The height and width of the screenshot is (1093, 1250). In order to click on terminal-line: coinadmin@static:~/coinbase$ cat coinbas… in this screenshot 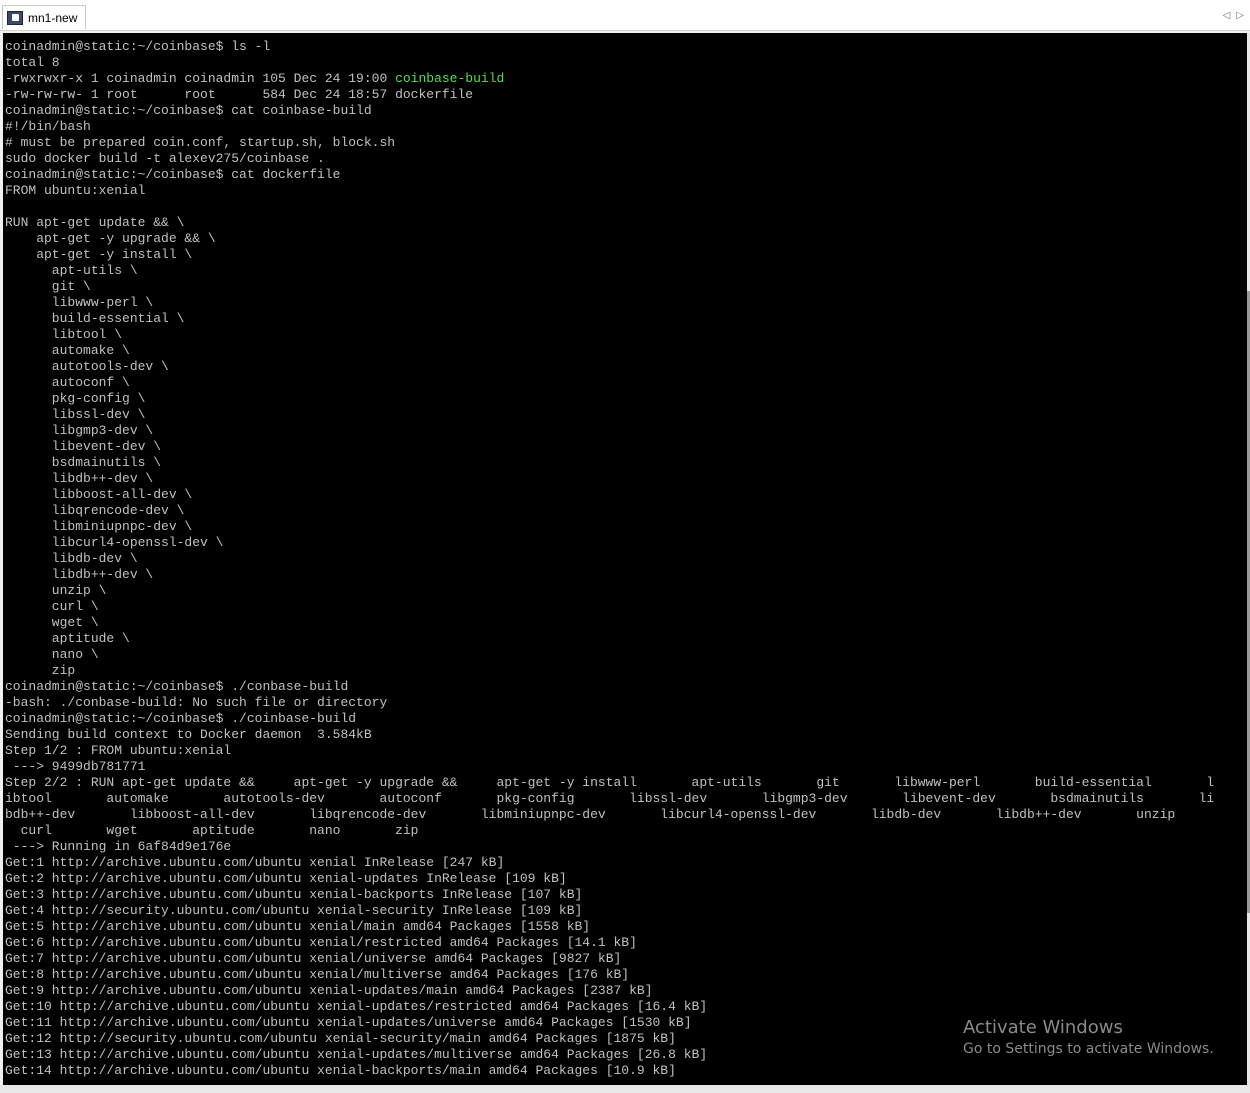, I will do `click(188, 110)`.